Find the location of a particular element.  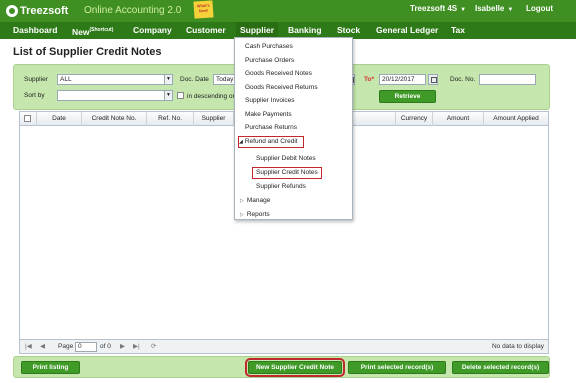

doc-no-field is located at coordinates (507, 79).